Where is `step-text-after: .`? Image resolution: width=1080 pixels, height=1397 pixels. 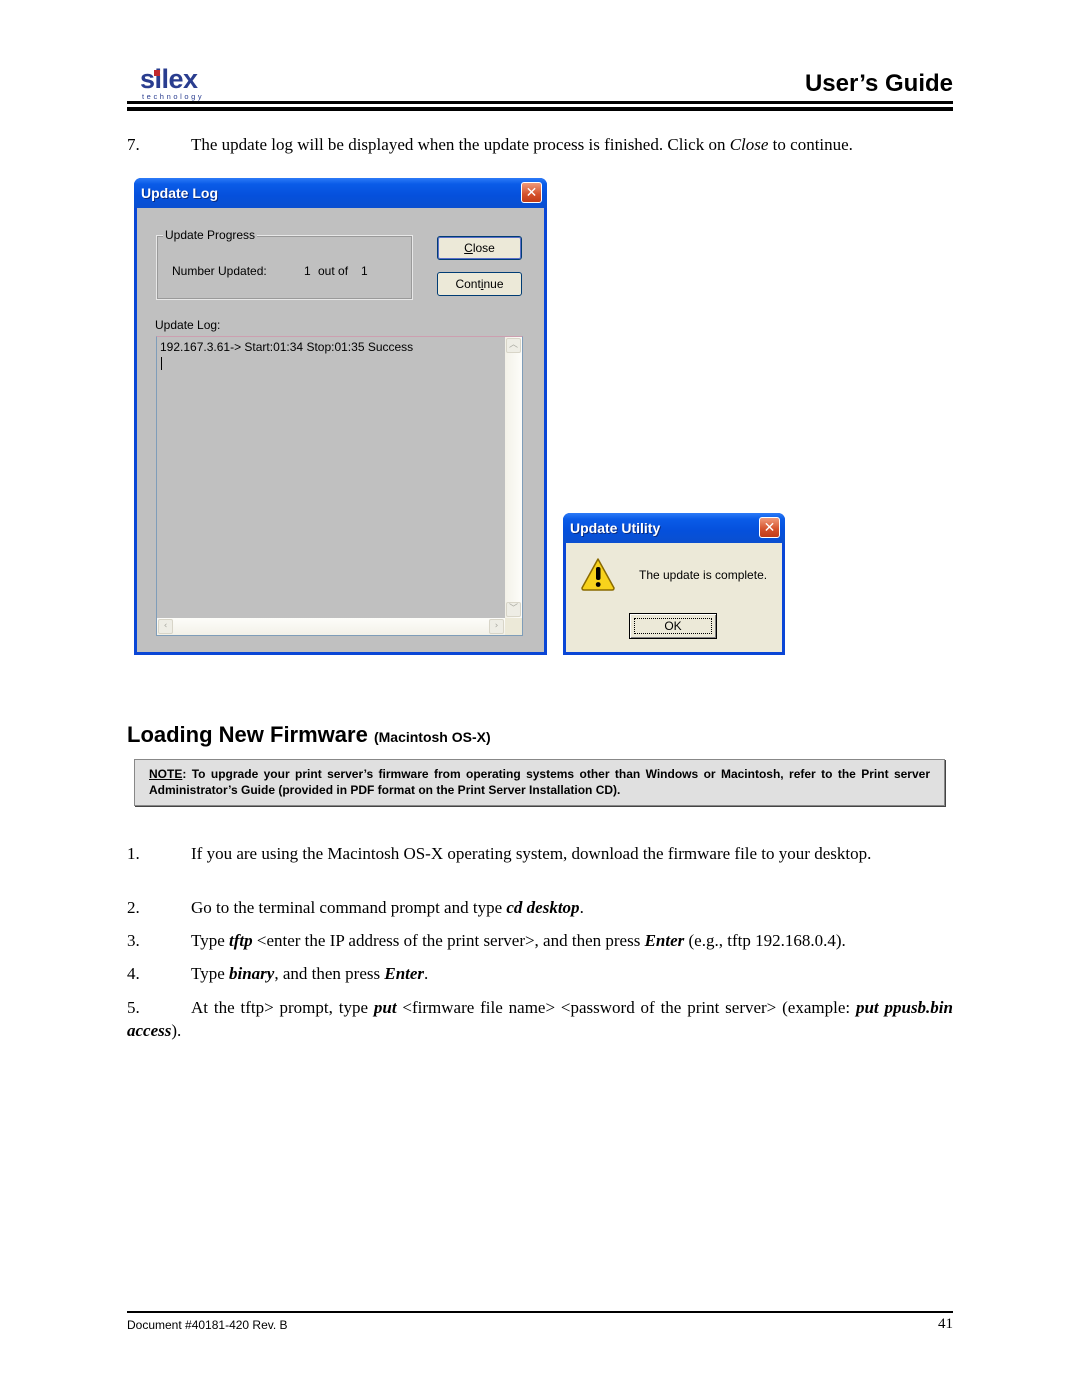 step-text-after: . is located at coordinates (581, 907).